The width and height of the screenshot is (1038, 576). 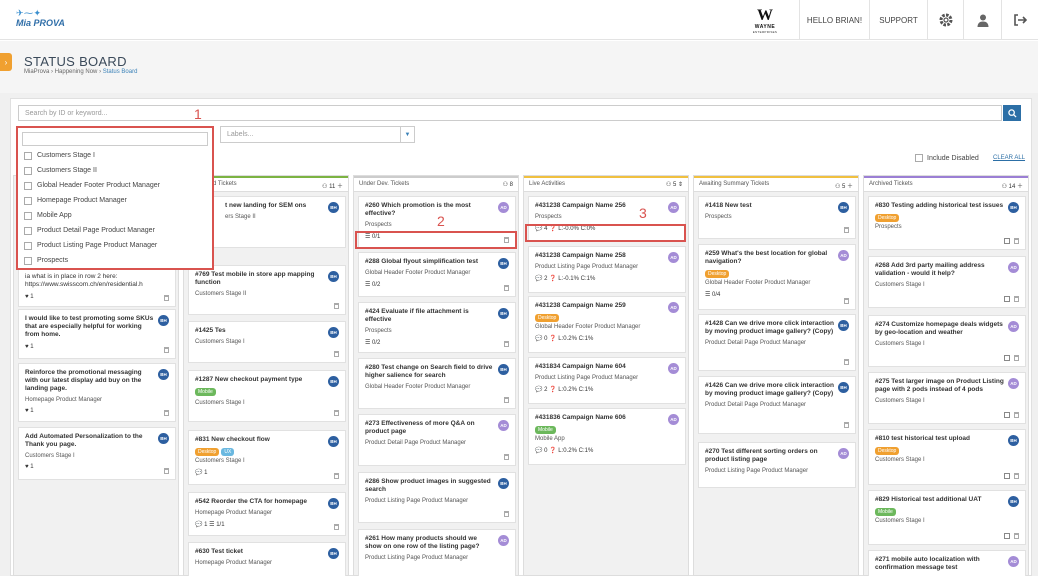 I want to click on category-option: Customers Stage II, so click(x=115, y=170).